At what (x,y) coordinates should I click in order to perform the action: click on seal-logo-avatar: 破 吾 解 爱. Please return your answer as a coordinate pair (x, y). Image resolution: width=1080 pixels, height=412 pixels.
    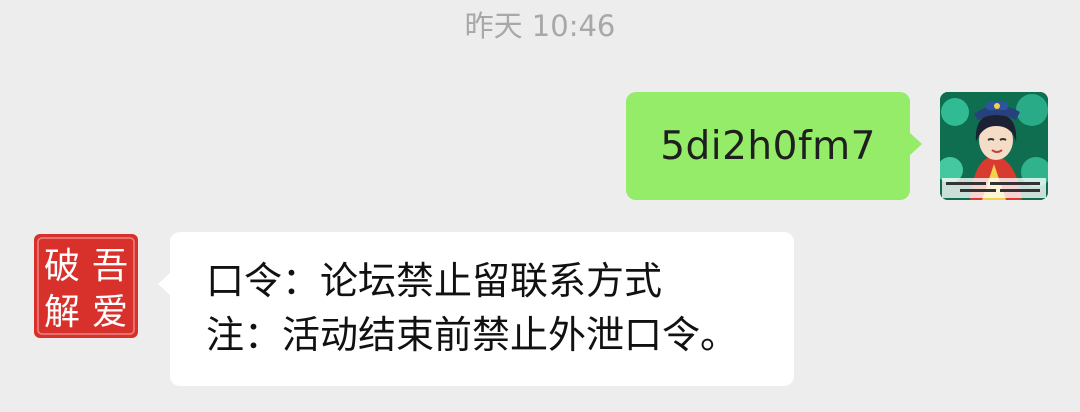
    Looking at the image, I should click on (86, 286).